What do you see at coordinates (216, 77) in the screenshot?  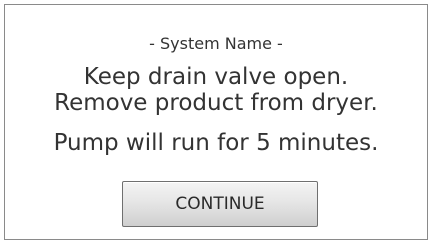 I see `instruction-drain-valve: Keep drain valve open.` at bounding box center [216, 77].